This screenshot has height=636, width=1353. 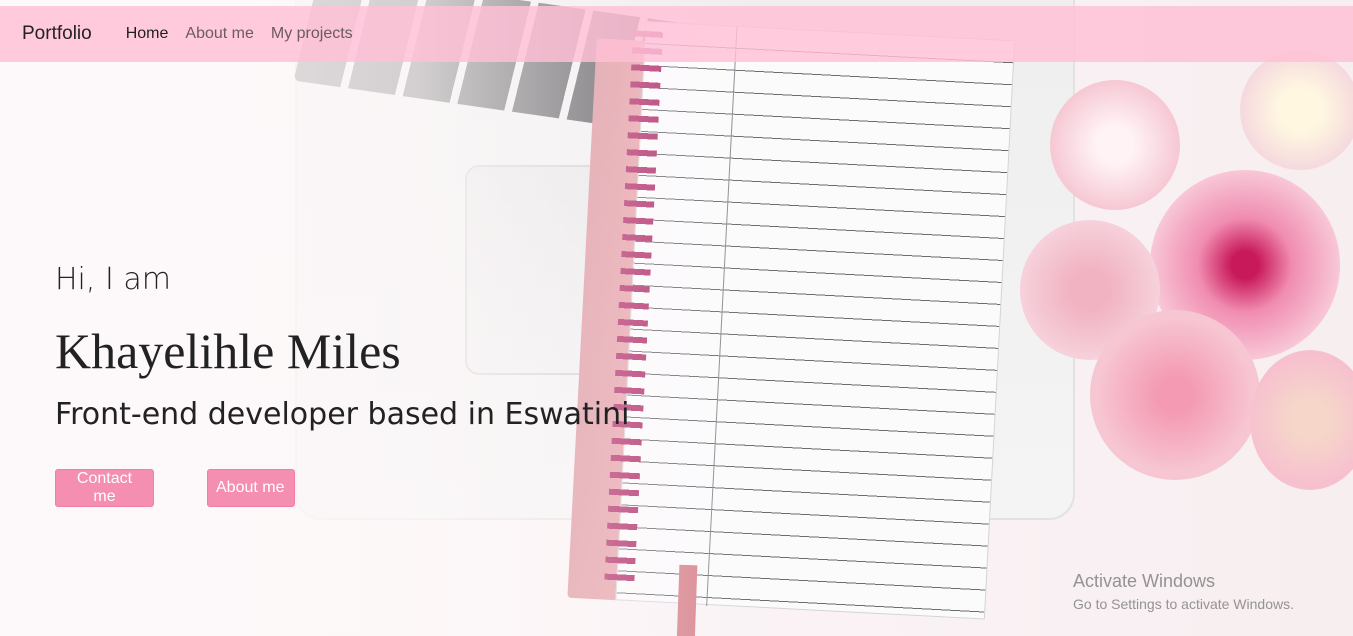 I want to click on windows-activation-subtitle: Go to Settings to activate Windows., so click(x=1183, y=604).